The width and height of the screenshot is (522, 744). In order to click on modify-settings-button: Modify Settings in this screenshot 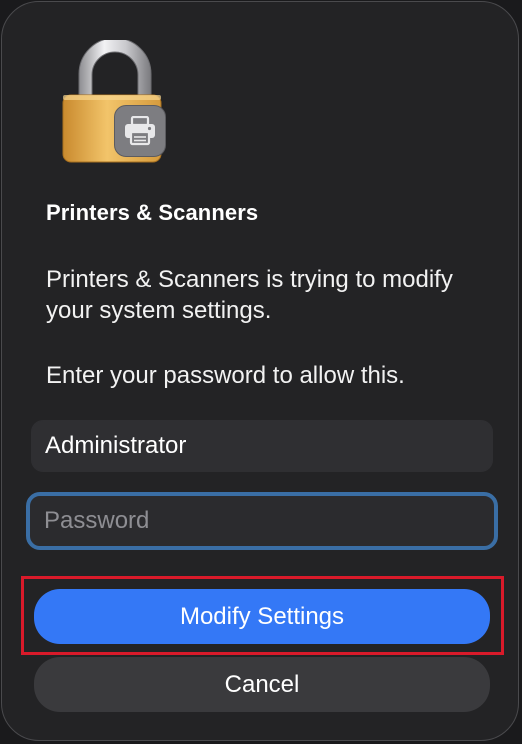, I will do `click(262, 616)`.